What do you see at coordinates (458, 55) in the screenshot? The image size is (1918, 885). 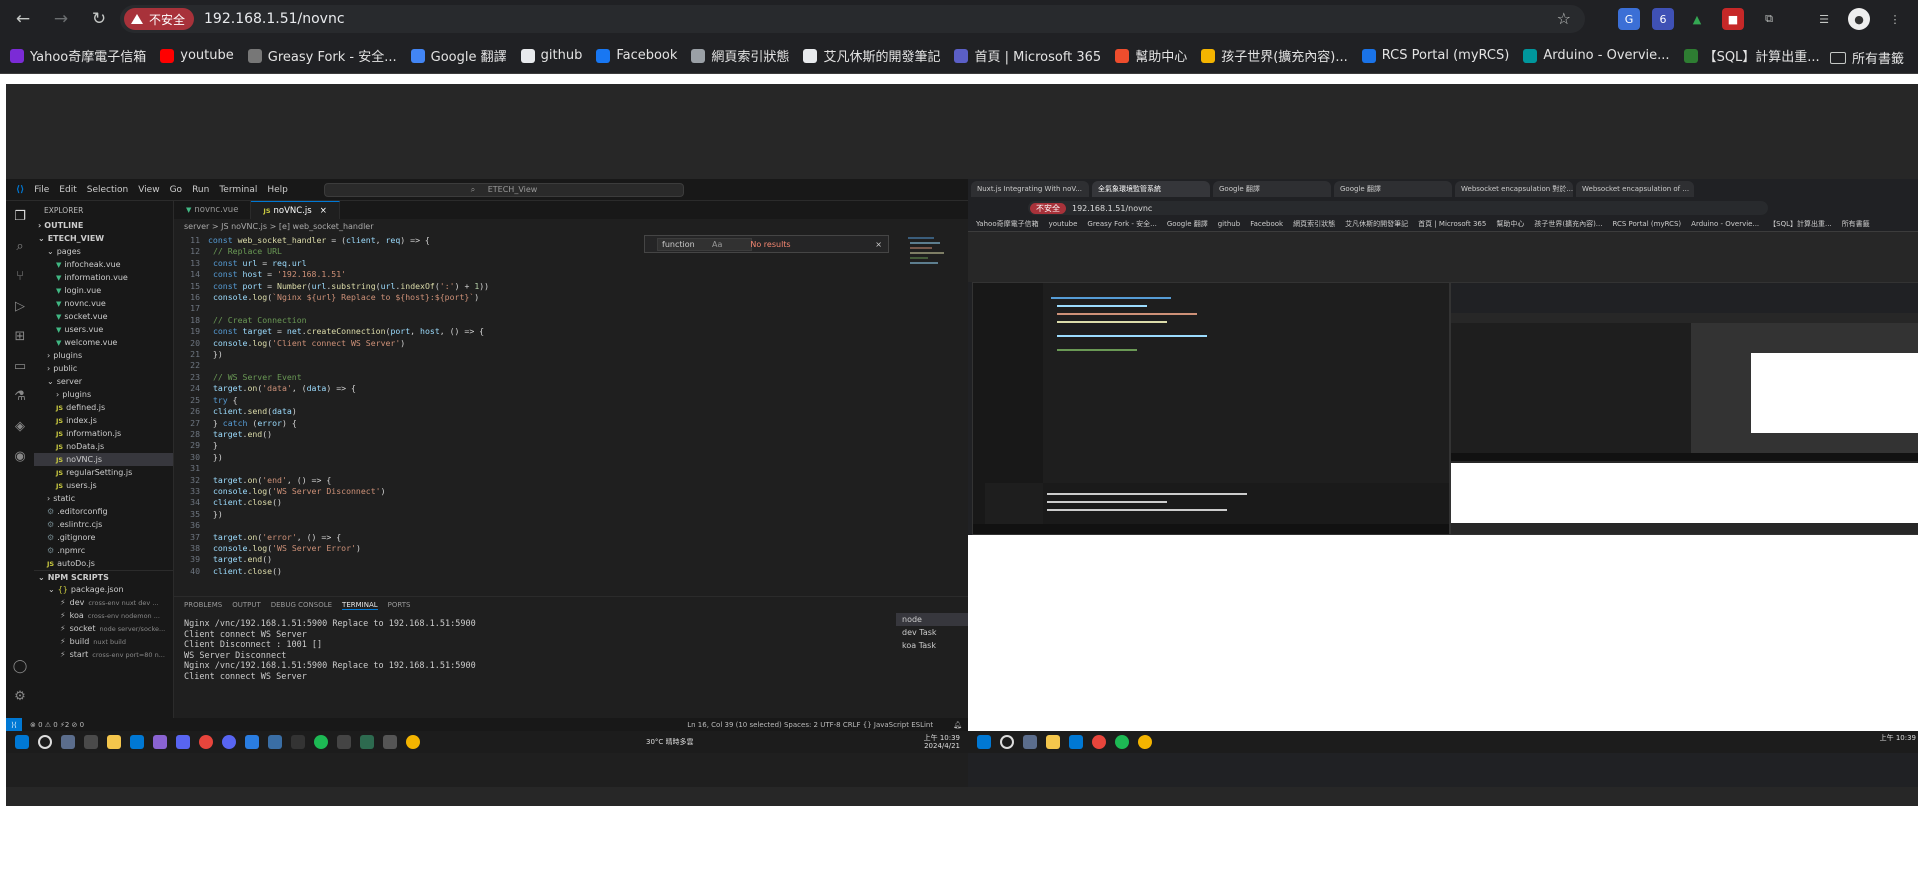 I see `bookmark-item: Google 翻譯` at bounding box center [458, 55].